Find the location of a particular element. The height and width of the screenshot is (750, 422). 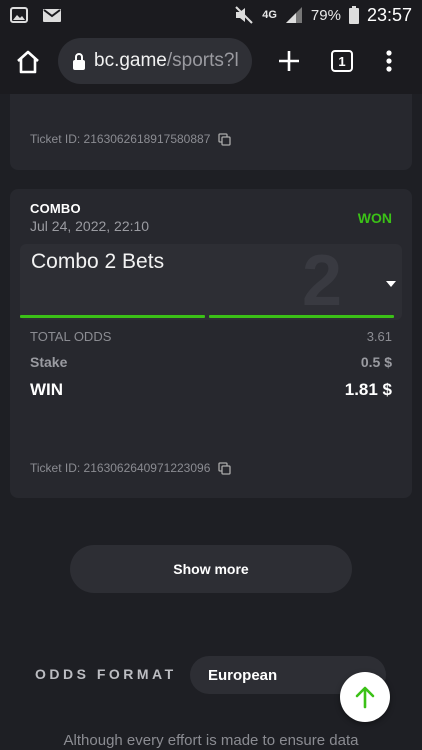

arrow-up-icon is located at coordinates (365, 697).